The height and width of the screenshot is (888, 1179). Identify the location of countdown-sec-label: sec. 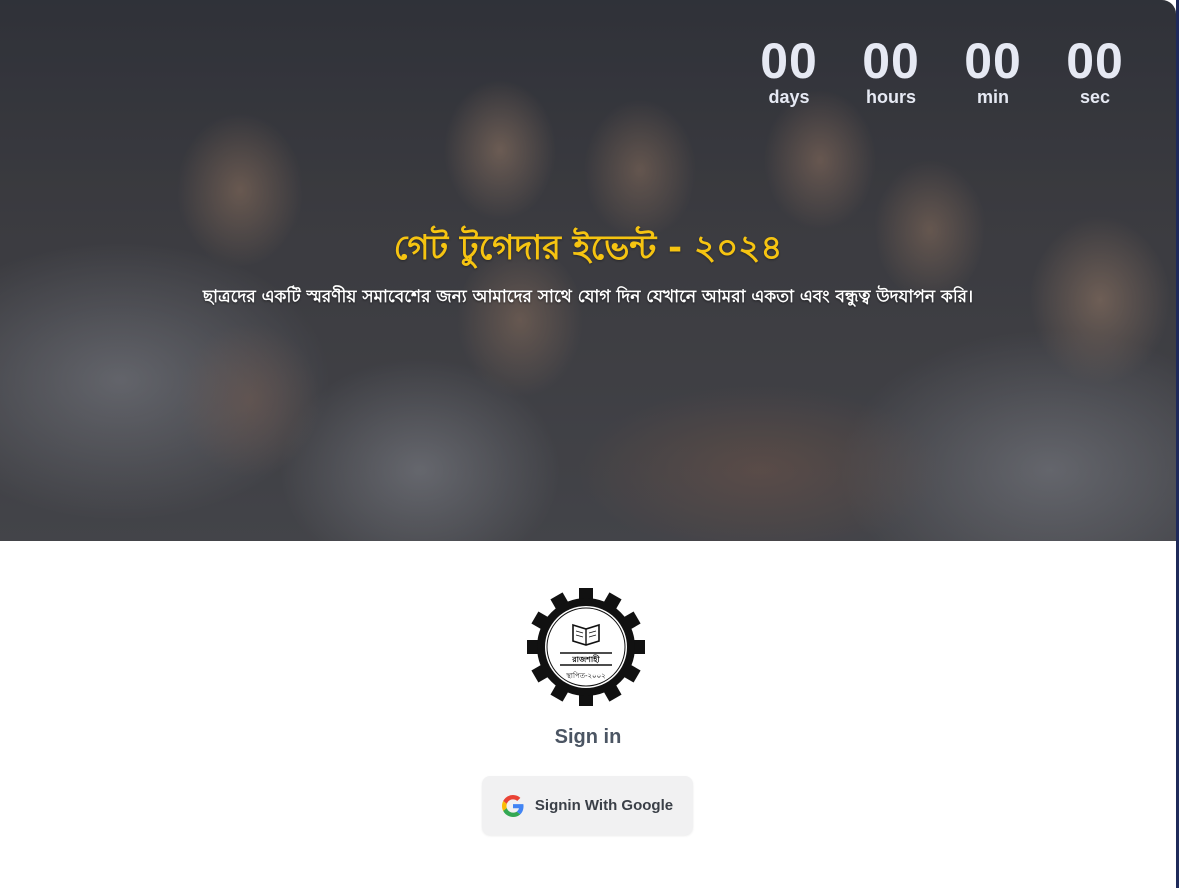
(1095, 97).